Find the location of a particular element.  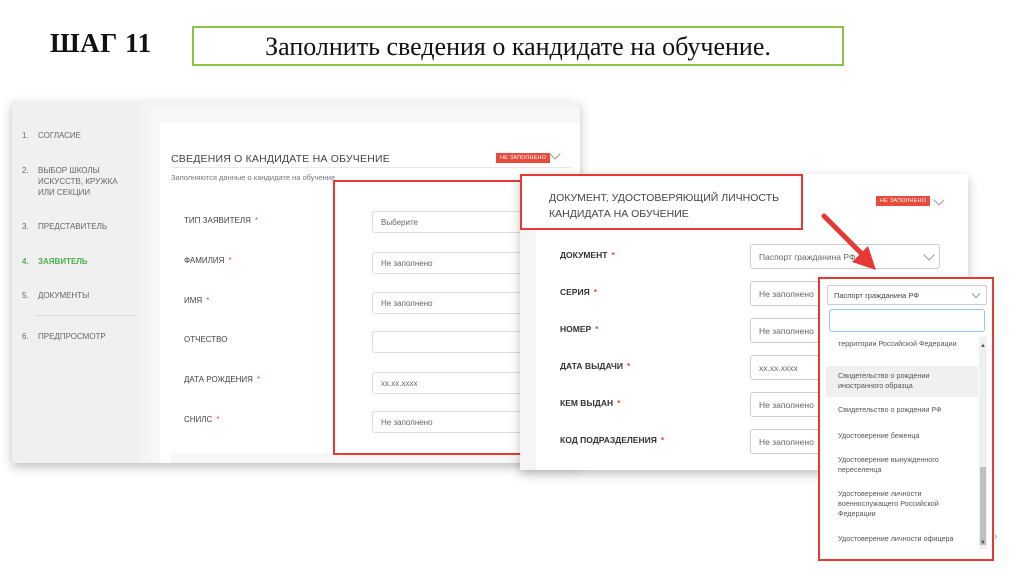

chevron-right-icon: › is located at coordinates (996, 536).